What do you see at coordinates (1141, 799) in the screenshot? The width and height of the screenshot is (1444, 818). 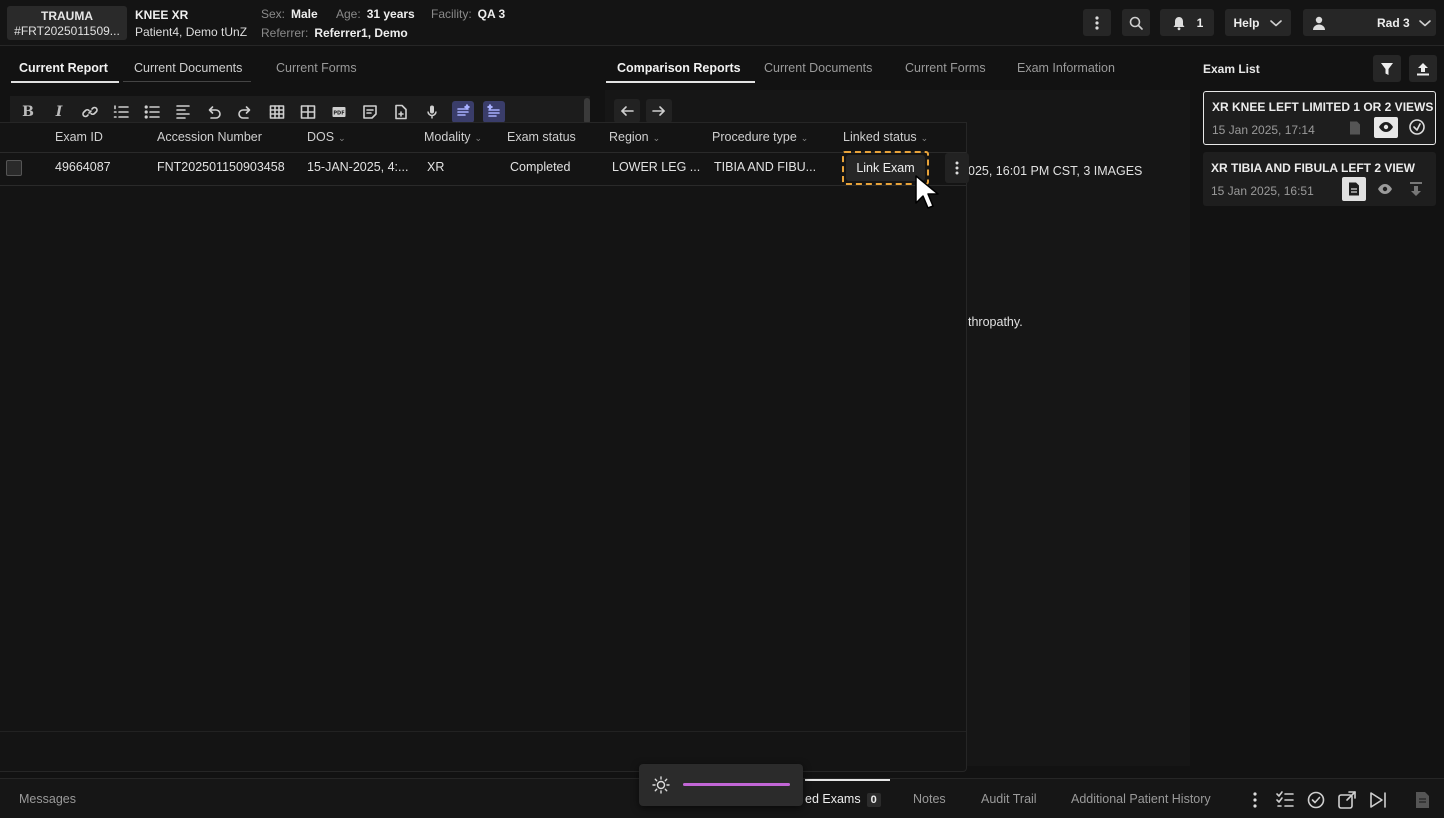 I see `additional-history-tab: Additional Patient History` at bounding box center [1141, 799].